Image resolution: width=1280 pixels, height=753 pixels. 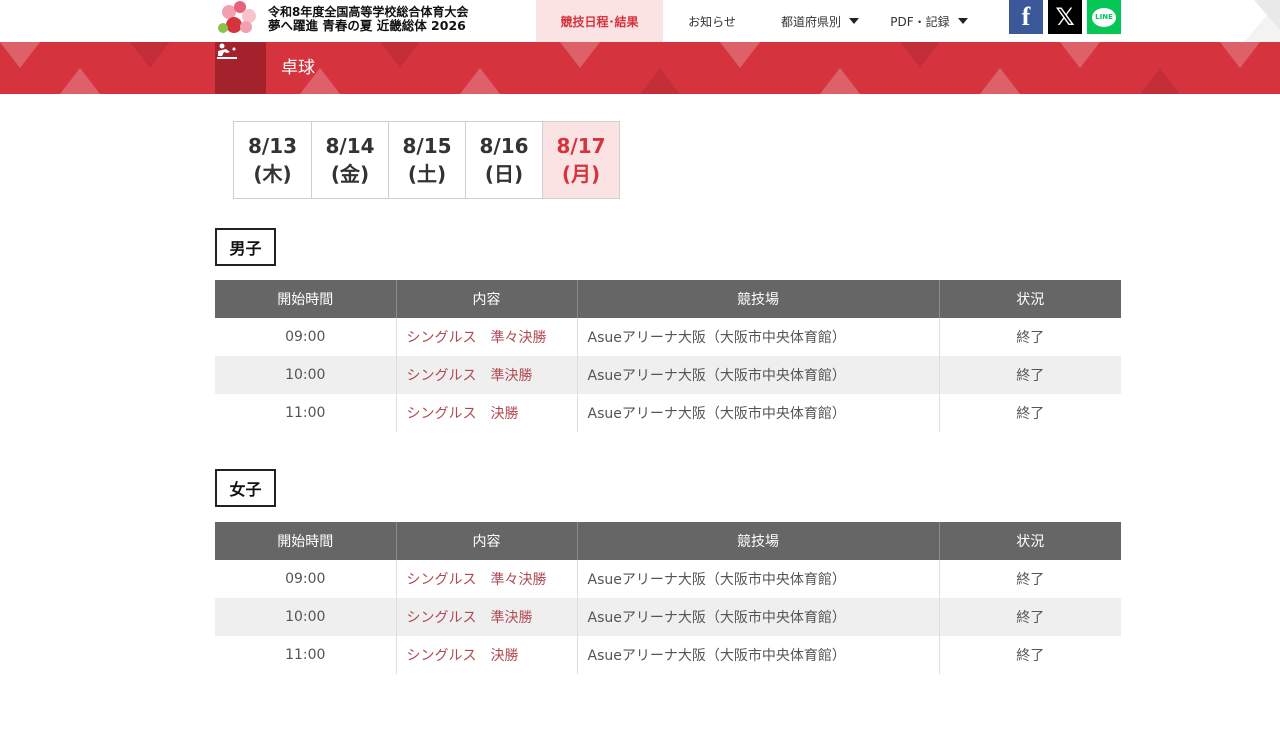 I want to click on line-icon: LINE, so click(x=1104, y=17).